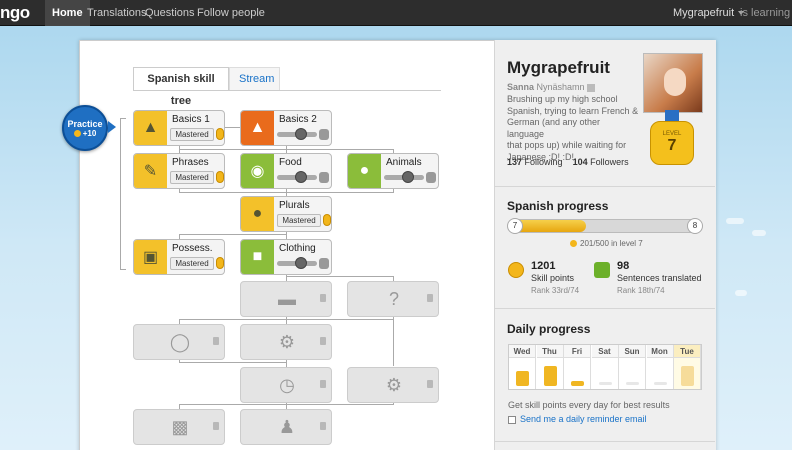  I want to click on practice-bonus: +10, so click(85, 133).